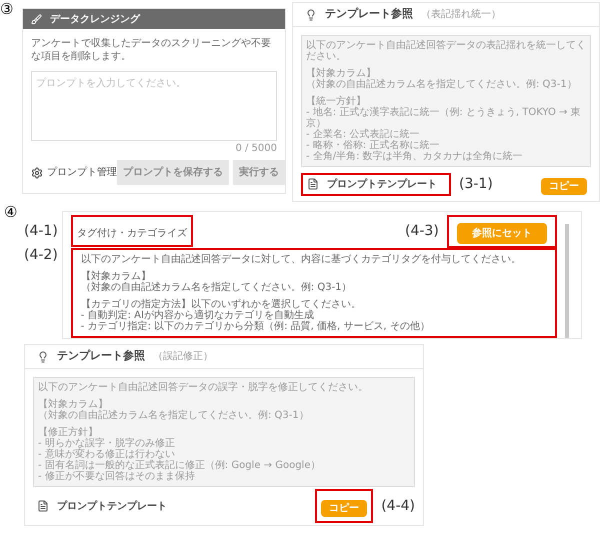 The height and width of the screenshot is (557, 602). I want to click on prompt-text-line: - 固有名詞は一般的な正式表記に修正（例: Gogle → Google）, so click(180, 465).